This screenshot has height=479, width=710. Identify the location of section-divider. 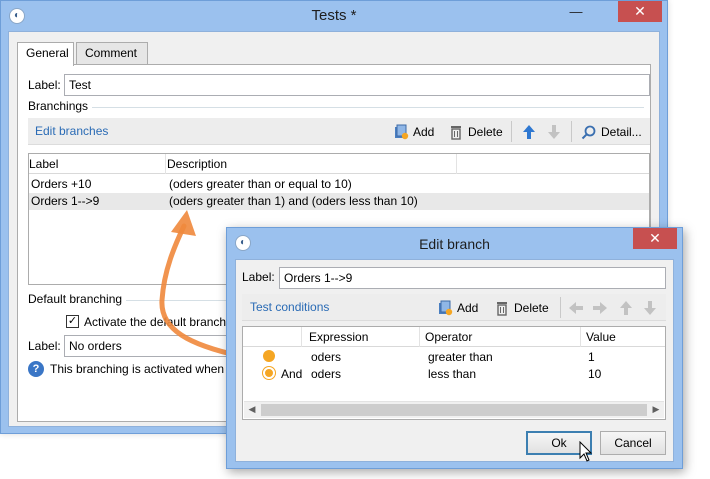
(336, 107).